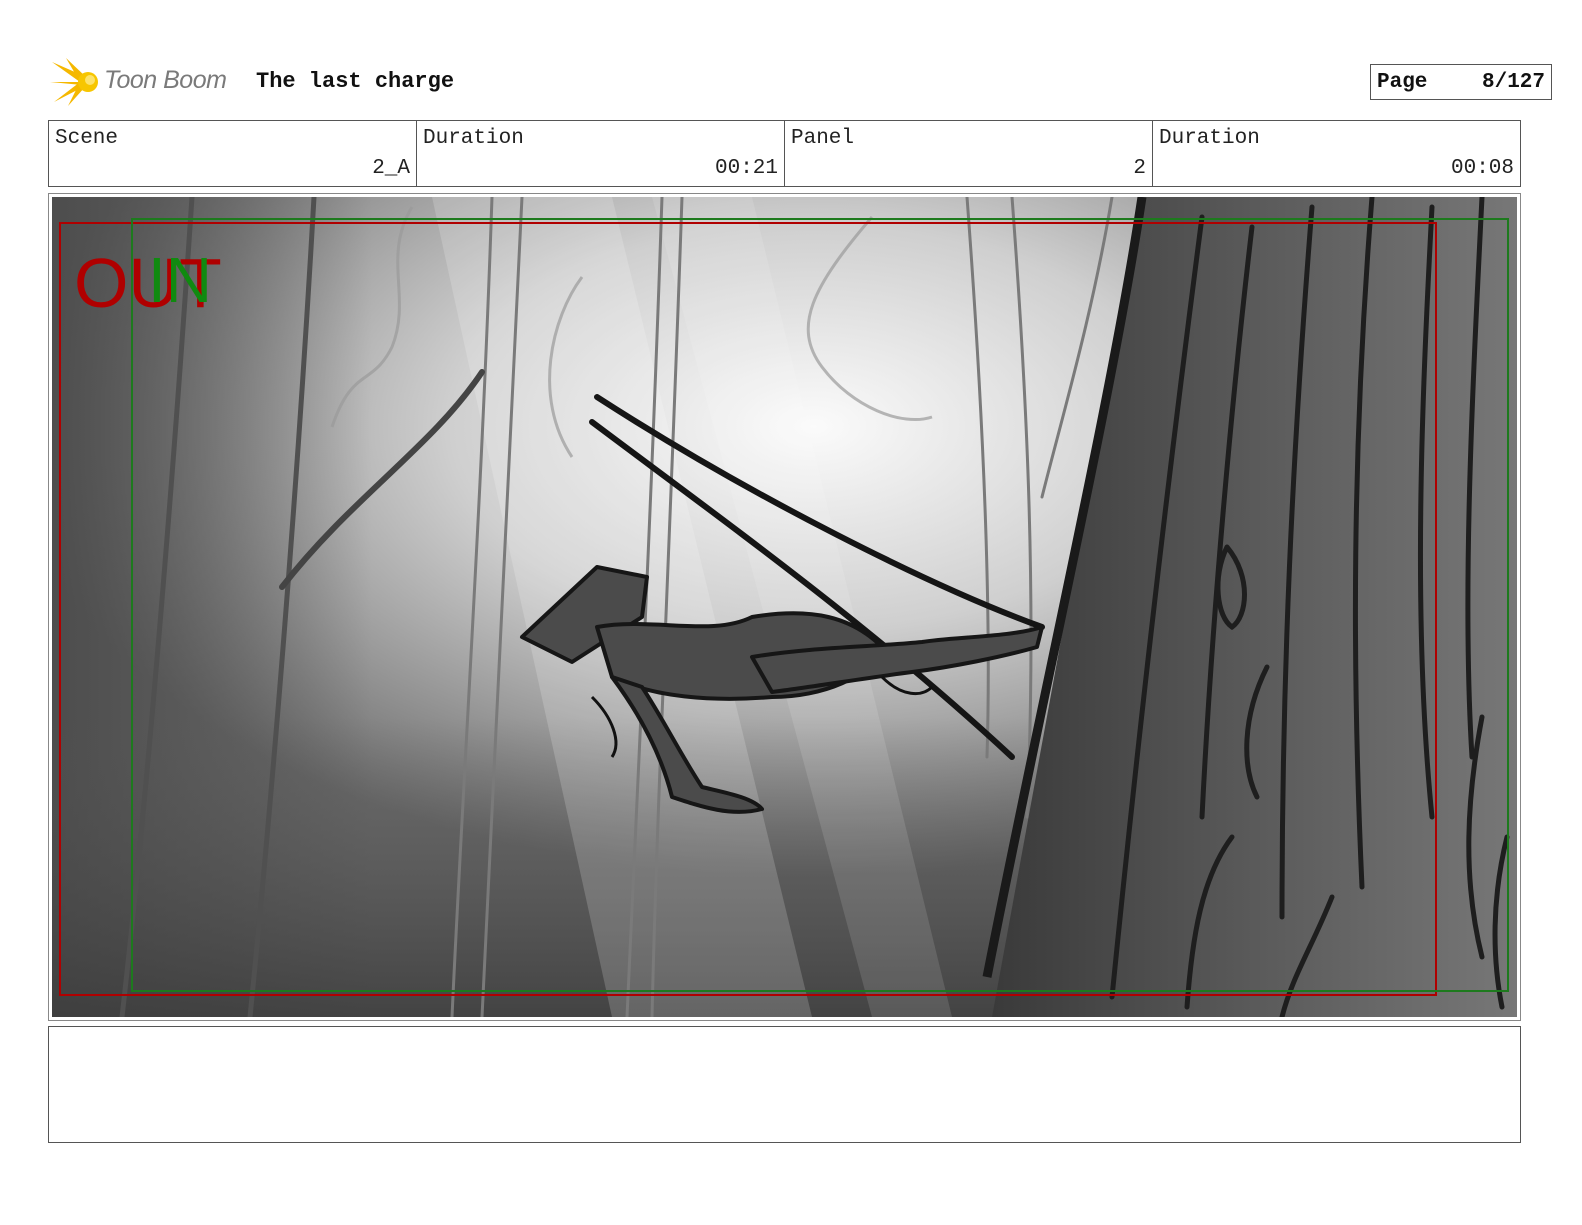 The image size is (1582, 1225). I want to click on panel-label: Panel, so click(823, 138).